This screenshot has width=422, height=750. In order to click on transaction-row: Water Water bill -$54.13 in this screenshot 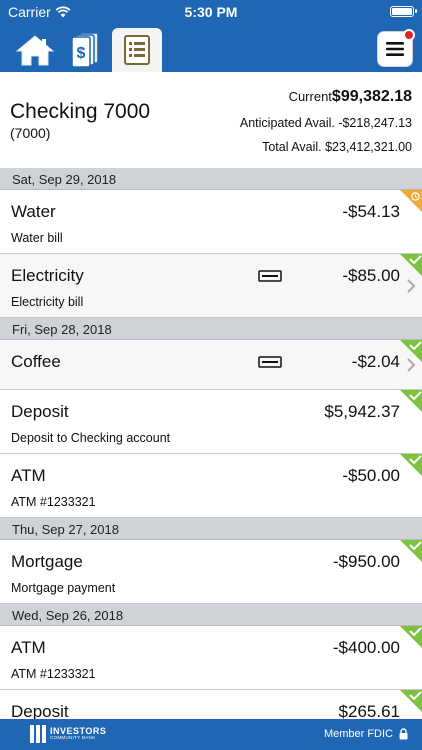, I will do `click(211, 222)`.